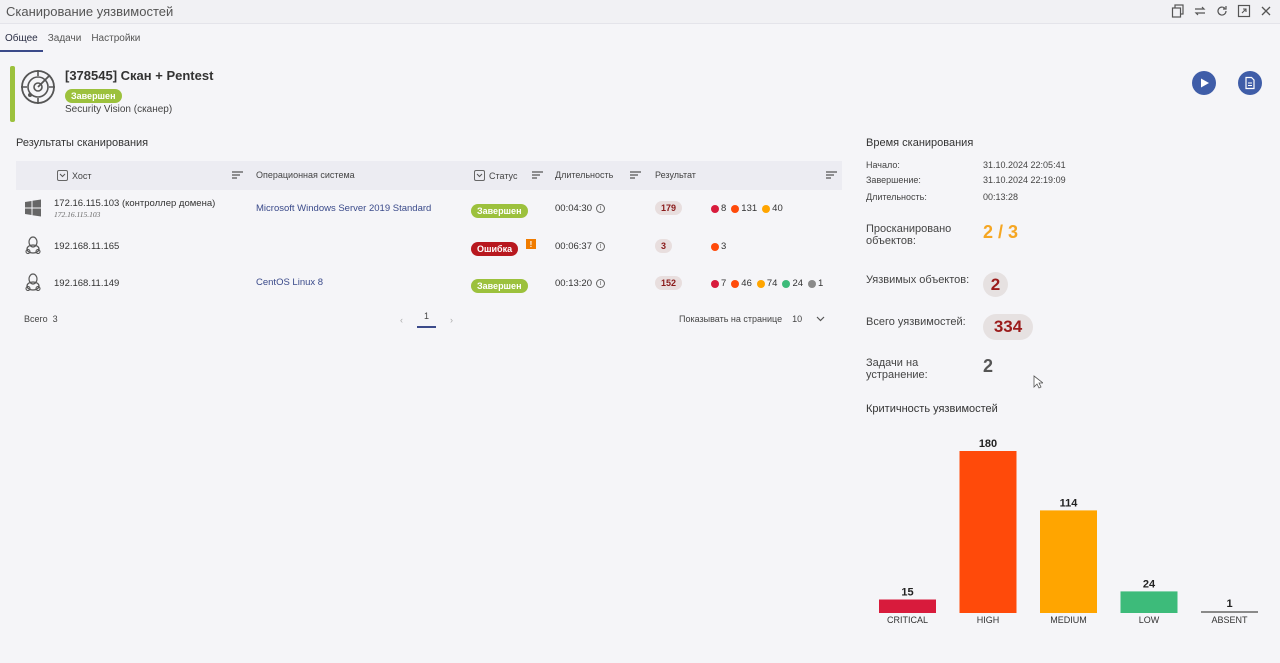  Describe the element at coordinates (735, 208) in the screenshot. I see `high-dot-icon` at that location.